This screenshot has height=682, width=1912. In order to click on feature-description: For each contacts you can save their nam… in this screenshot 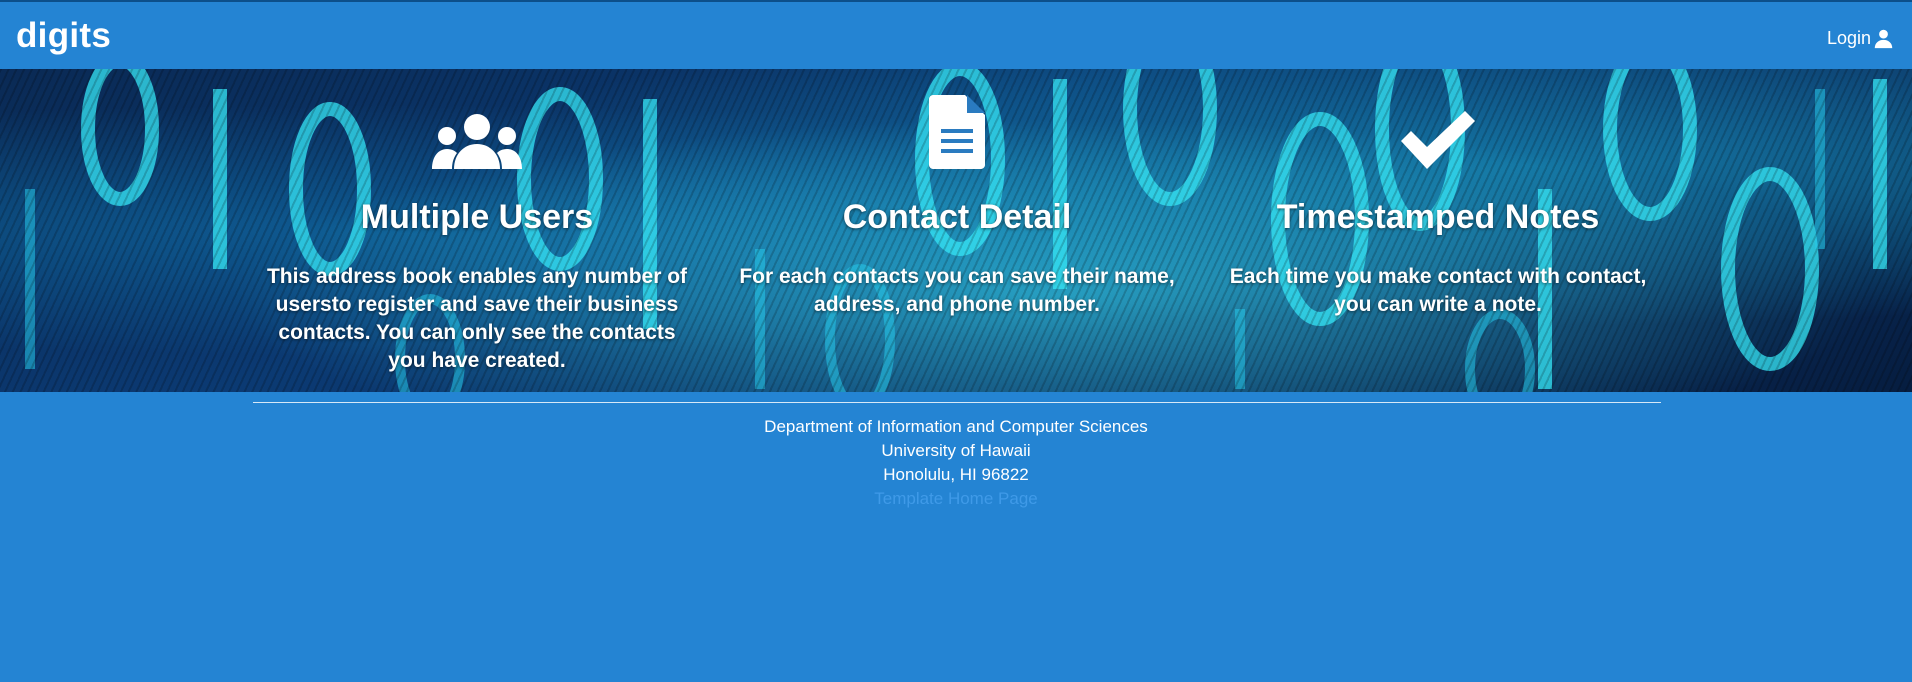, I will do `click(957, 290)`.